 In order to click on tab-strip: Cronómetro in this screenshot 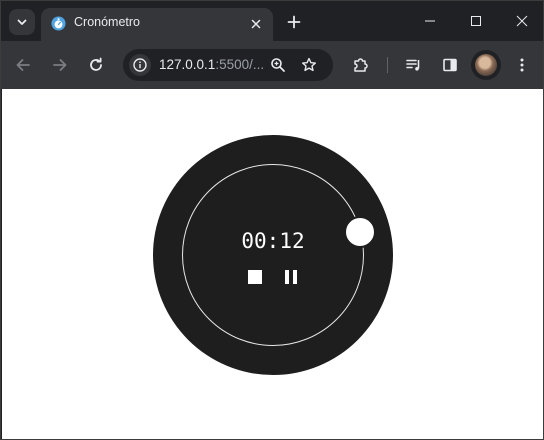, I will do `click(272, 21)`.